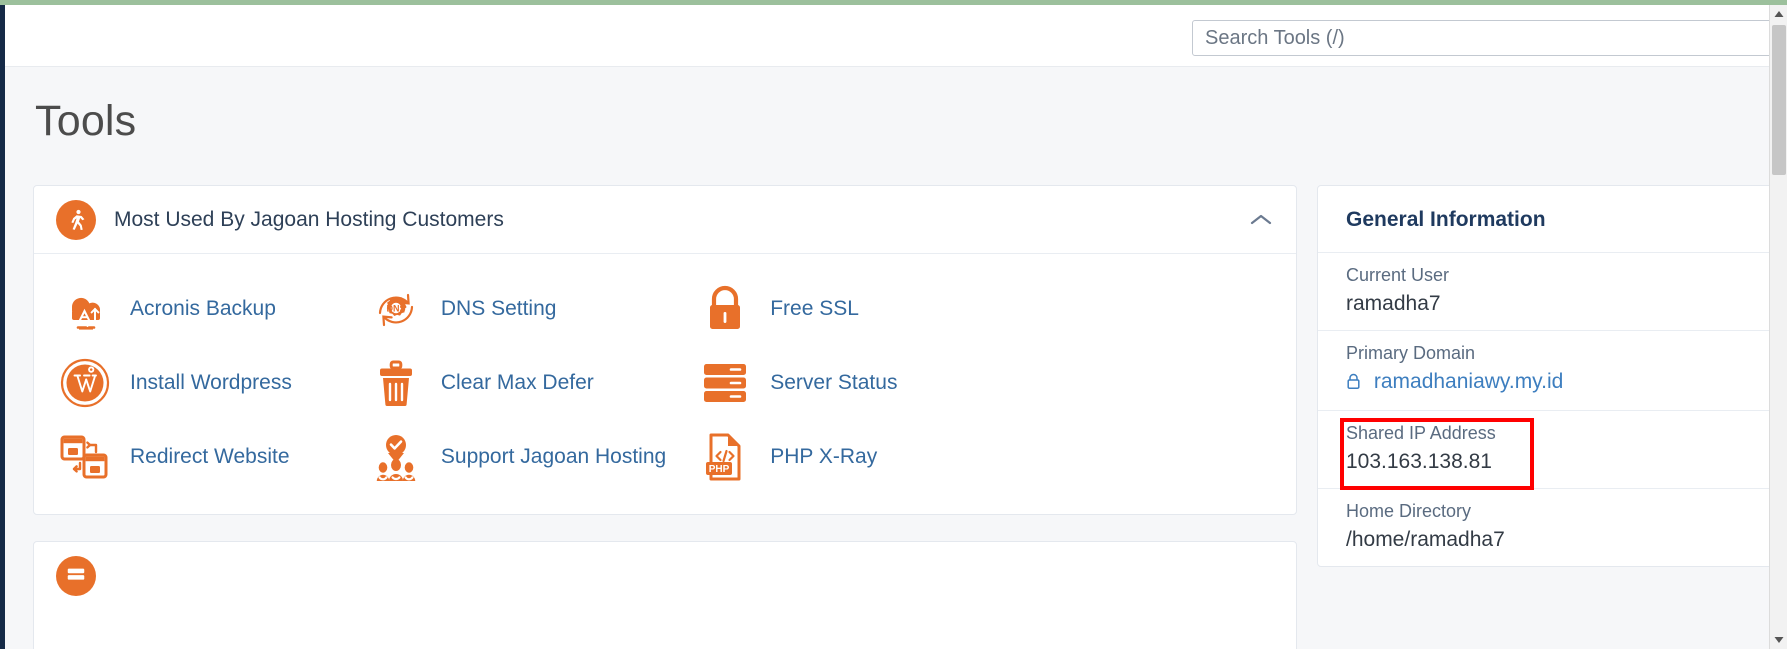  What do you see at coordinates (1778, 14) in the screenshot?
I see `triangle-up-icon` at bounding box center [1778, 14].